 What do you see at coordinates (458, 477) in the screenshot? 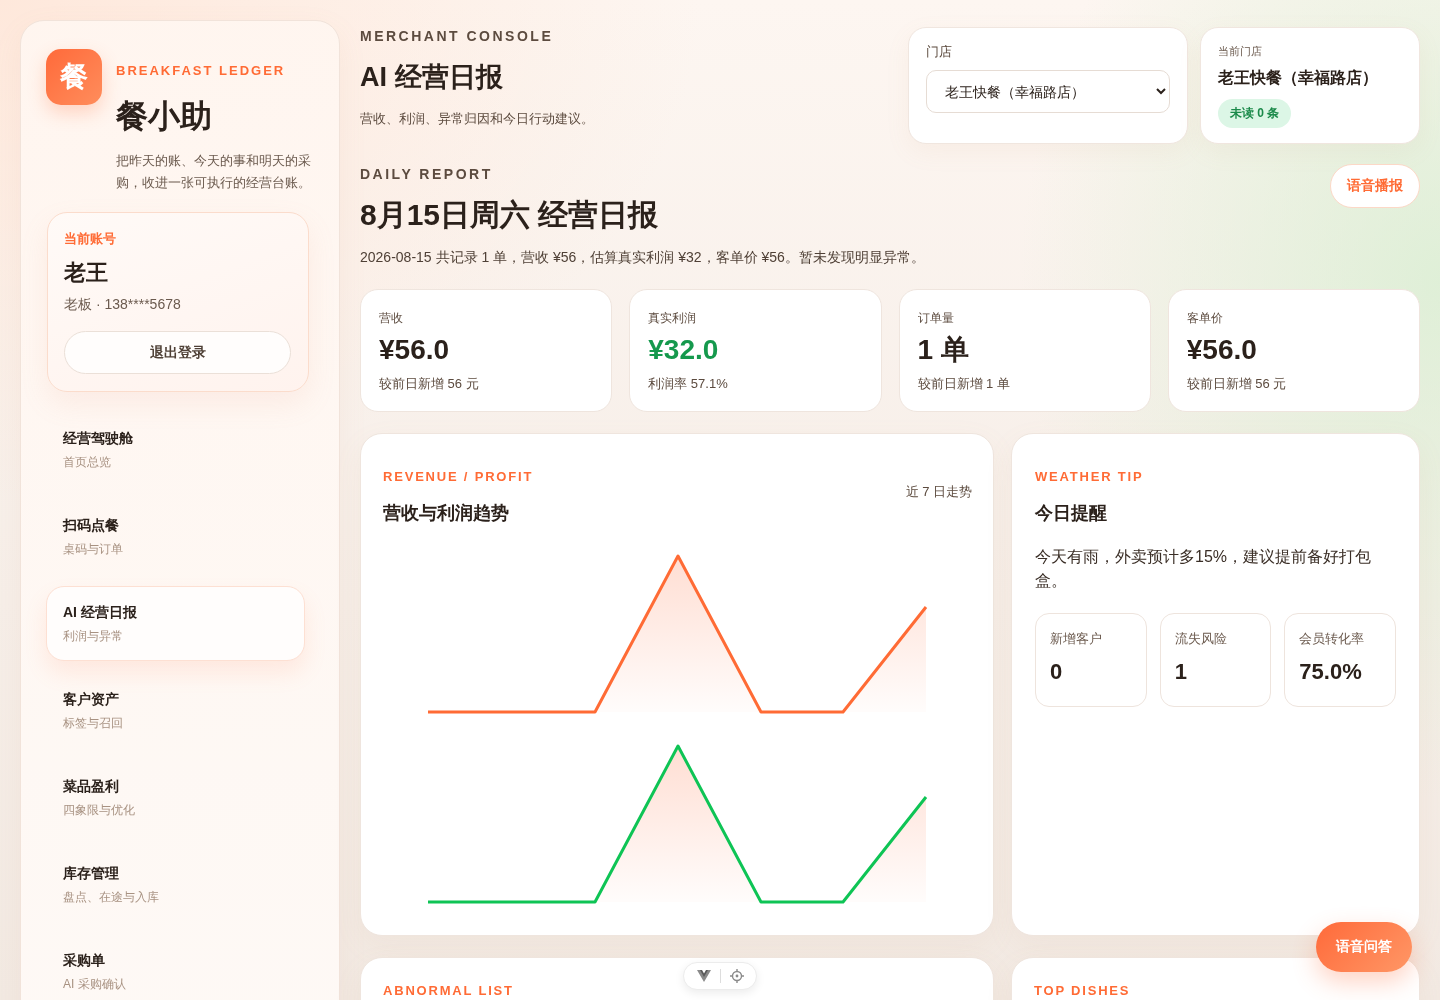
I see `chart-eyebrow: REVENUE / PROFIT` at bounding box center [458, 477].